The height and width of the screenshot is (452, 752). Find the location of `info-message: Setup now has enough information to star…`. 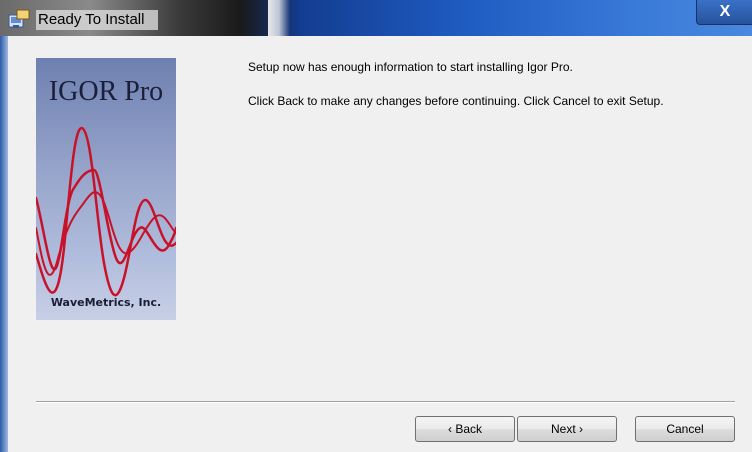

info-message: Setup now has enough information to star… is located at coordinates (410, 67).